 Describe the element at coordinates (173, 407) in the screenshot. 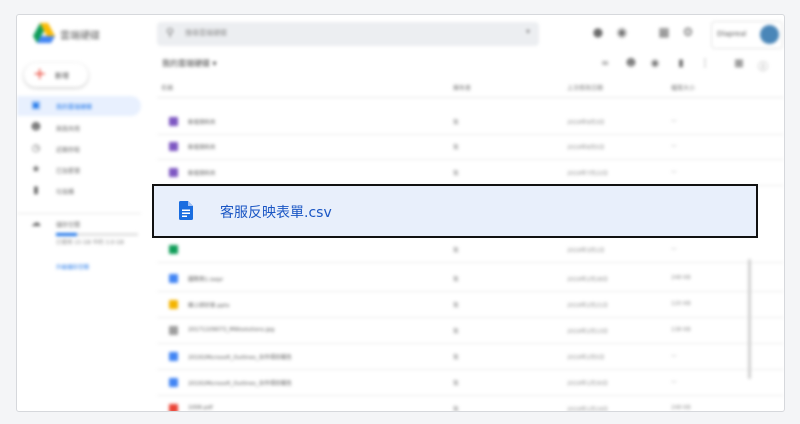

I see `pdf-icon` at that location.